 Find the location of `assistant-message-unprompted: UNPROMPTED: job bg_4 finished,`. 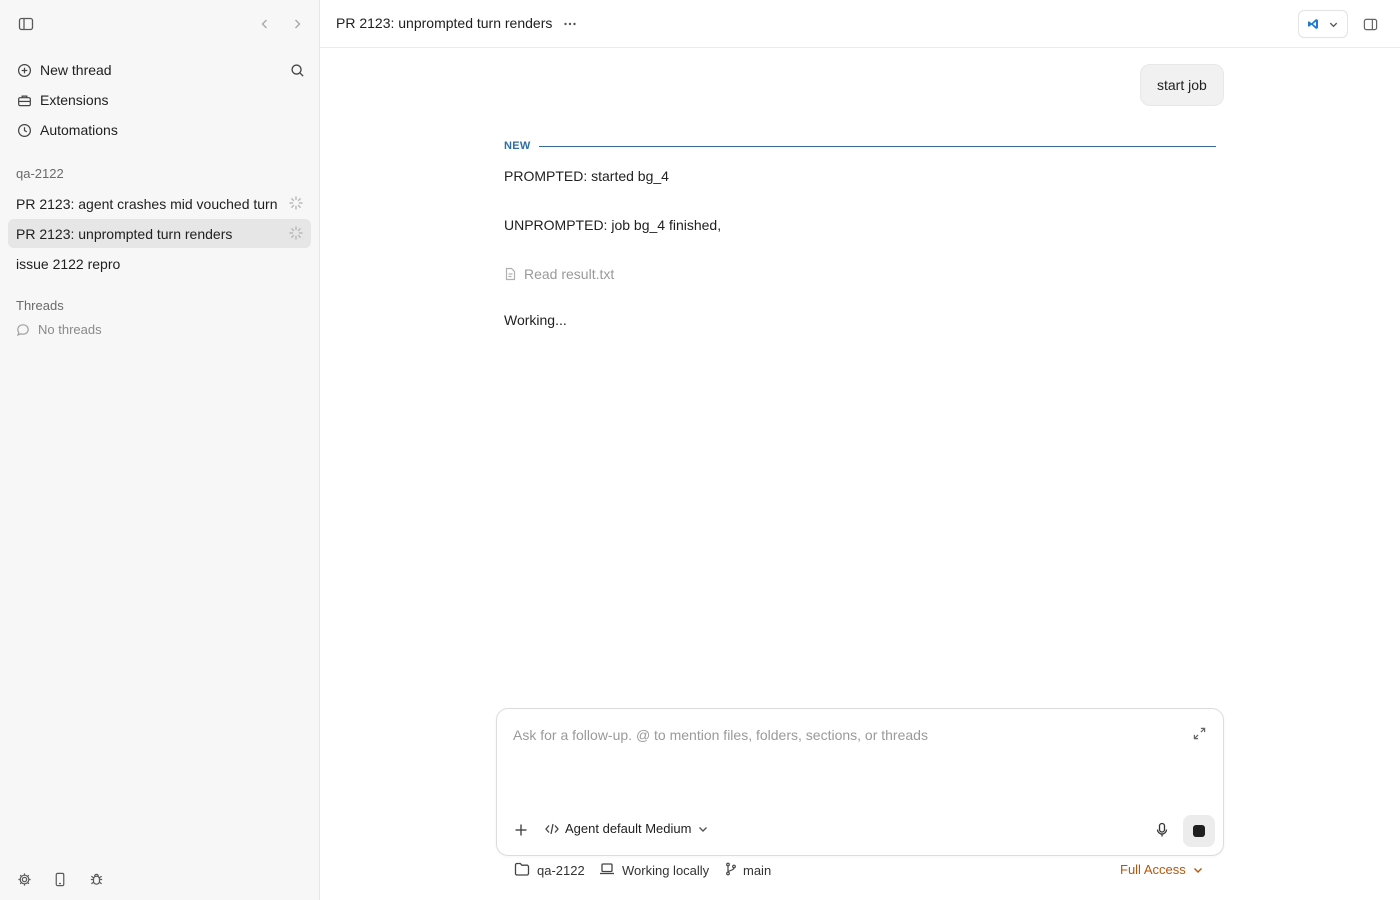

assistant-message-unprompted: UNPROMPTED: job bg_4 finished, is located at coordinates (613, 225).